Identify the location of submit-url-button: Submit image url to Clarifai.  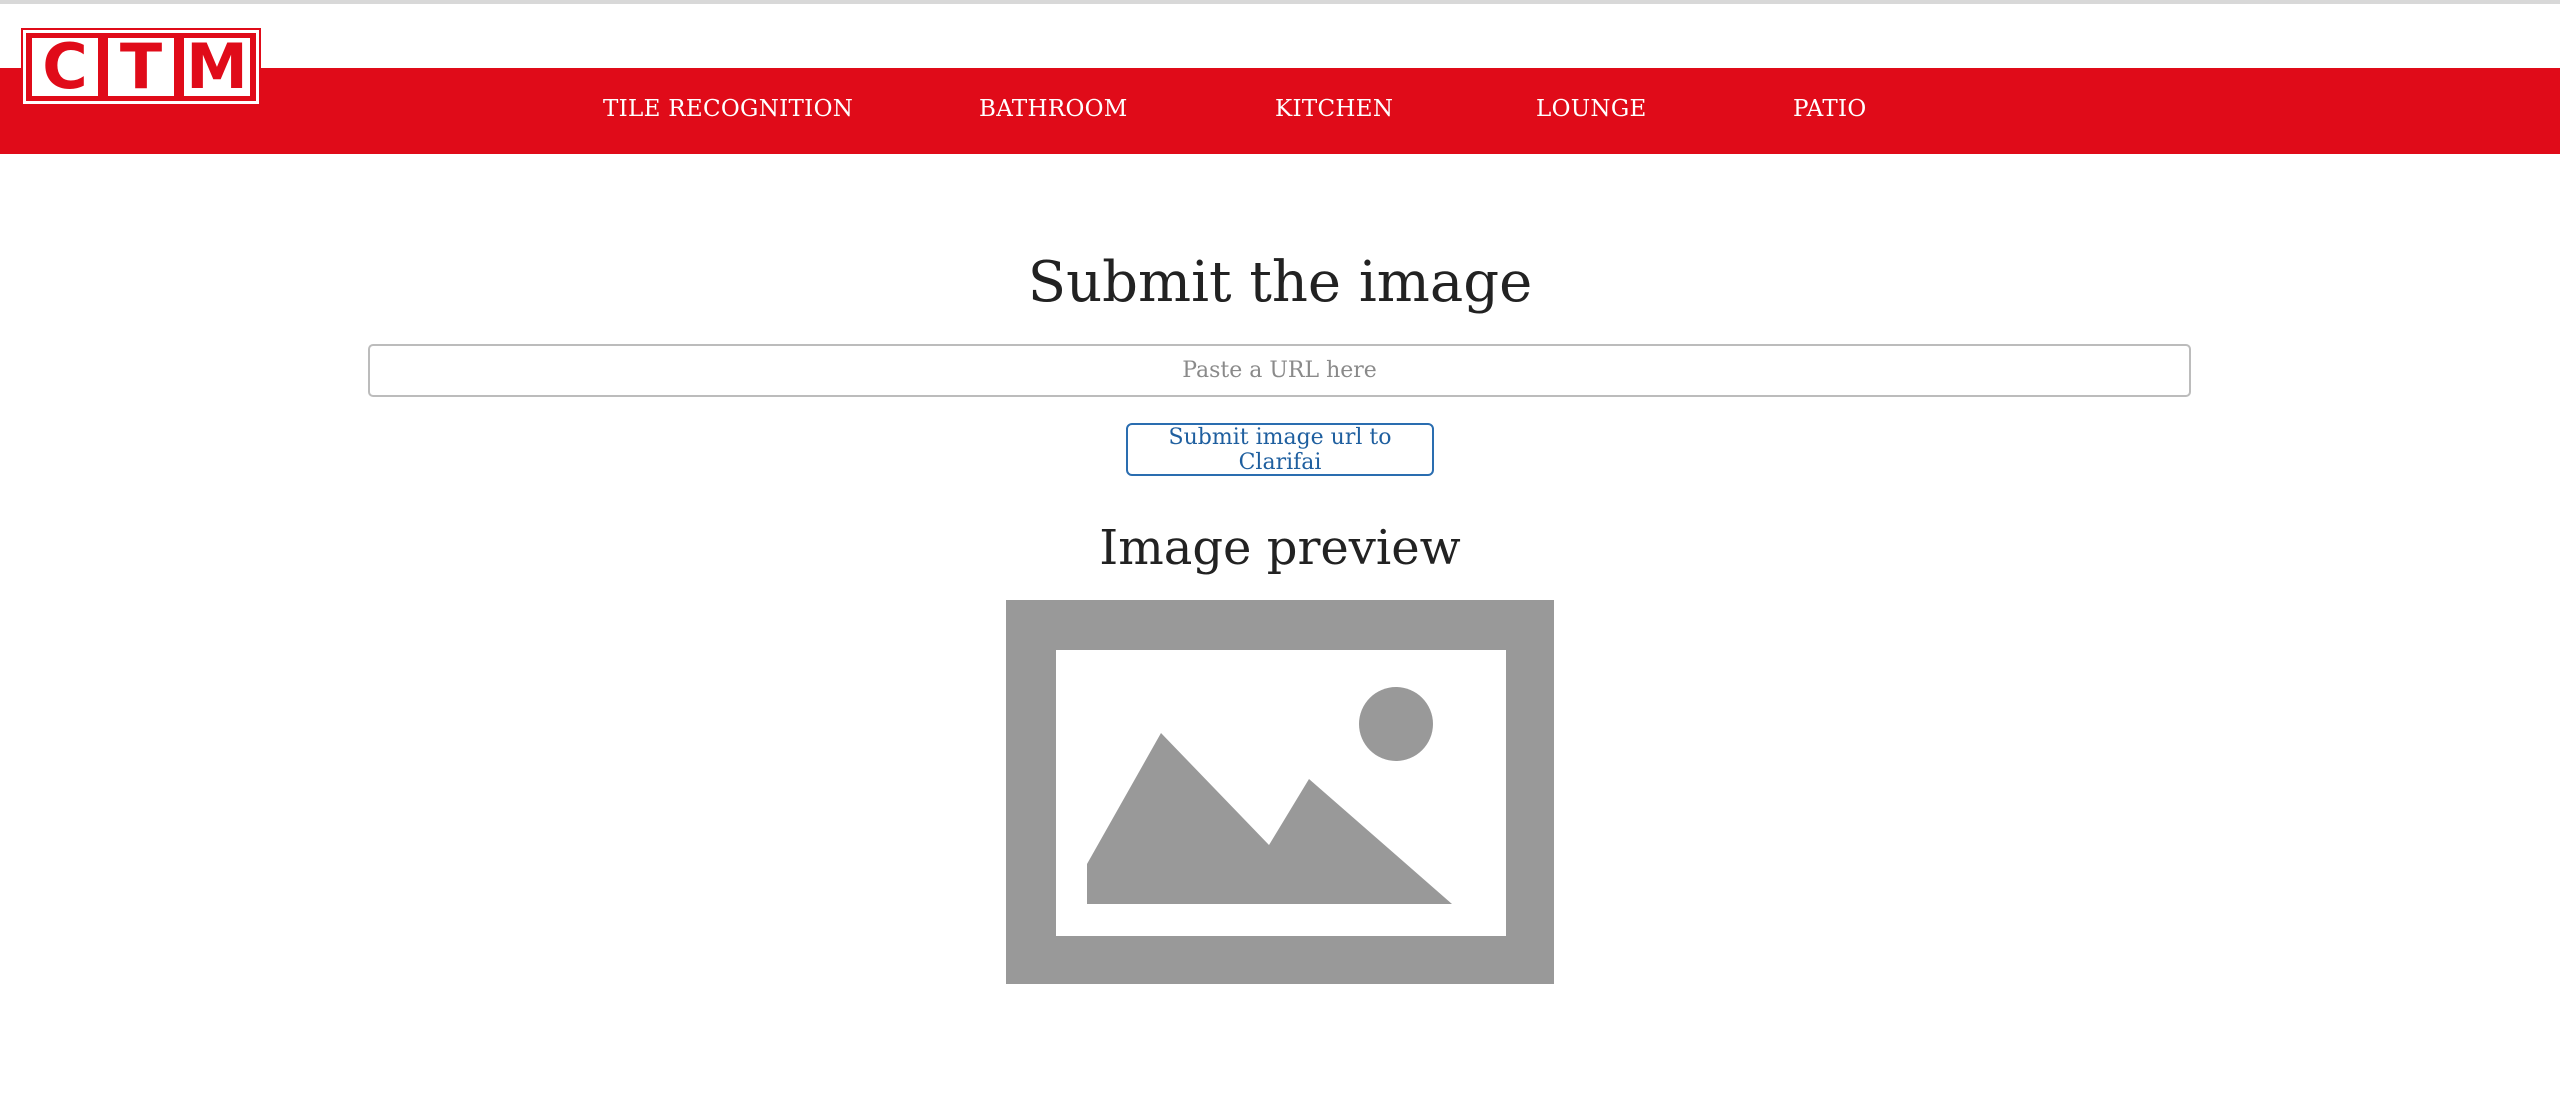
(1280, 449).